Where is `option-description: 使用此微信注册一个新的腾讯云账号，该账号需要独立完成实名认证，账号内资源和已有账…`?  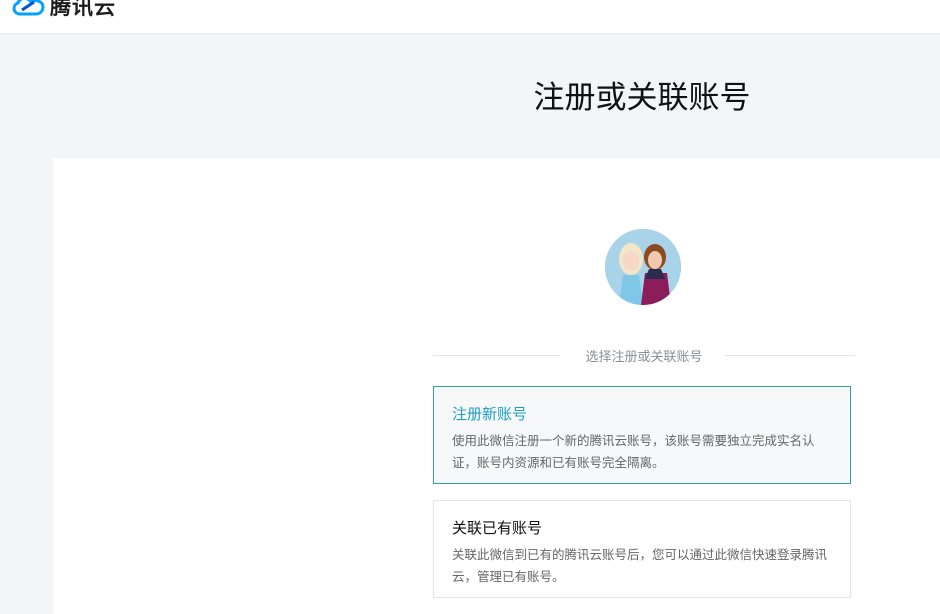 option-description: 使用此微信注册一个新的腾讯云账号，该账号需要独立完成实名认证，账号内资源和已有账… is located at coordinates (633, 451).